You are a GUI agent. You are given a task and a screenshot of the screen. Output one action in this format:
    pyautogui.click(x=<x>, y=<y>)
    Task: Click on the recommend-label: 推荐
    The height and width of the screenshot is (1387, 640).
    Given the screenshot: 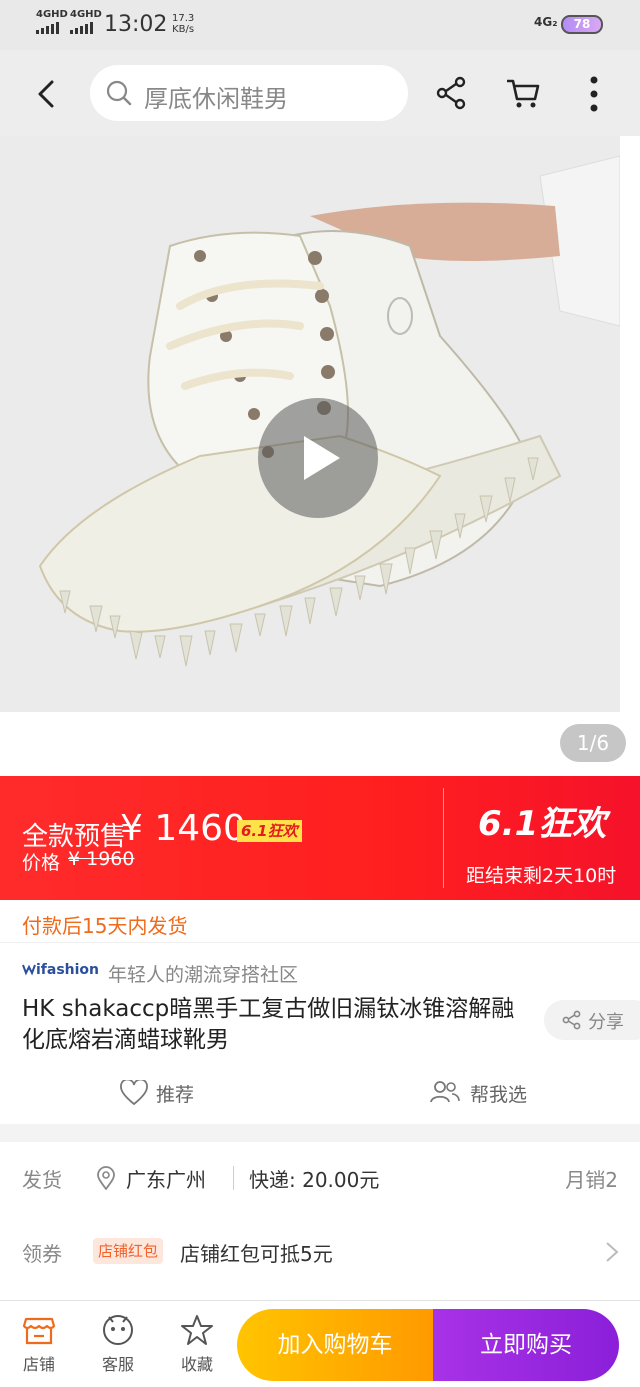 What is the action you would take?
    pyautogui.click(x=175, y=1095)
    